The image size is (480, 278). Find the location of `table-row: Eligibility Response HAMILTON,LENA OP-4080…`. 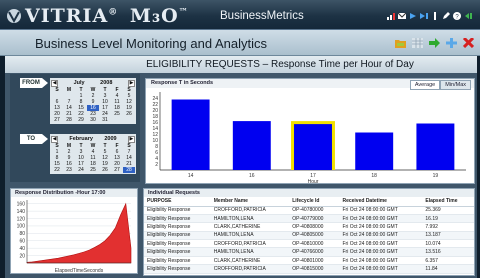

table-row: Eligibility Response HAMILTON,LENA OP-4080… is located at coordinates (309, 236).